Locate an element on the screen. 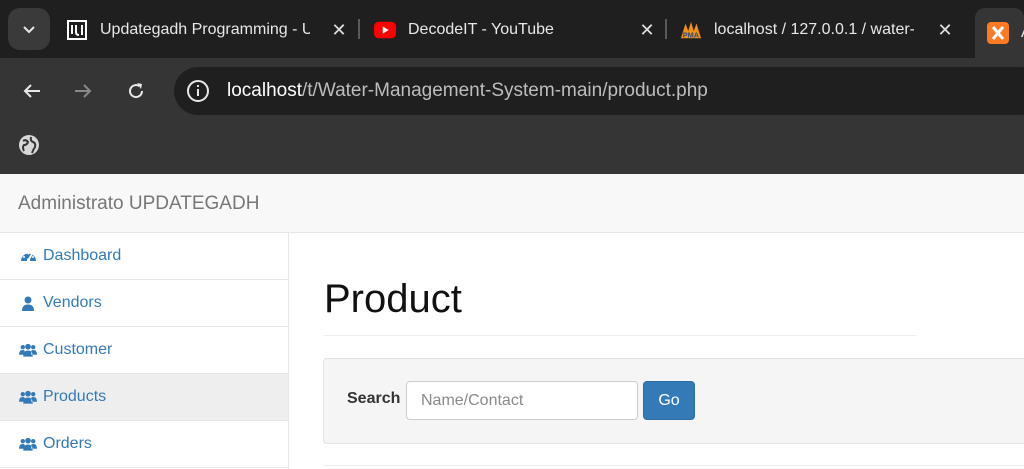 The width and height of the screenshot is (1024, 469). browser-tab-youtube: DecodeIT - YouTube ✕ is located at coordinates (519, 30).